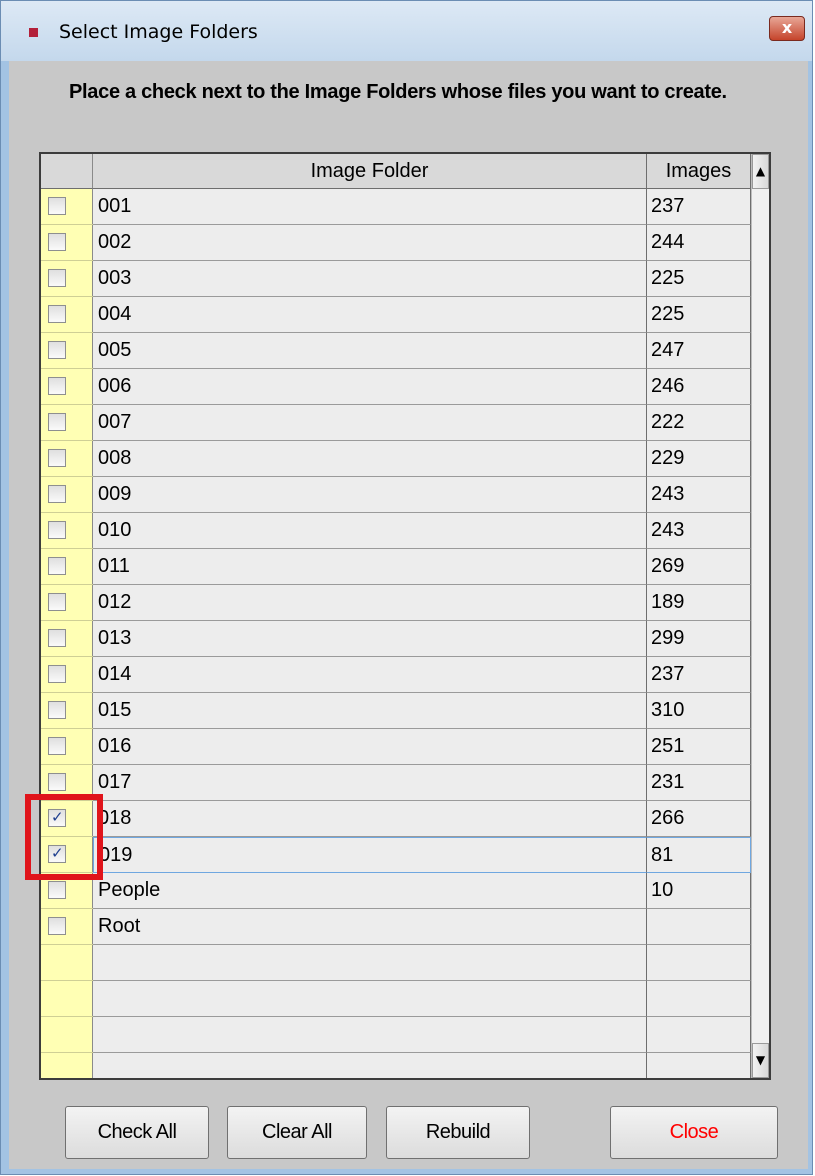 The height and width of the screenshot is (1176, 815). Describe the element at coordinates (699, 243) in the screenshot. I see `images-count-cell: 244` at that location.